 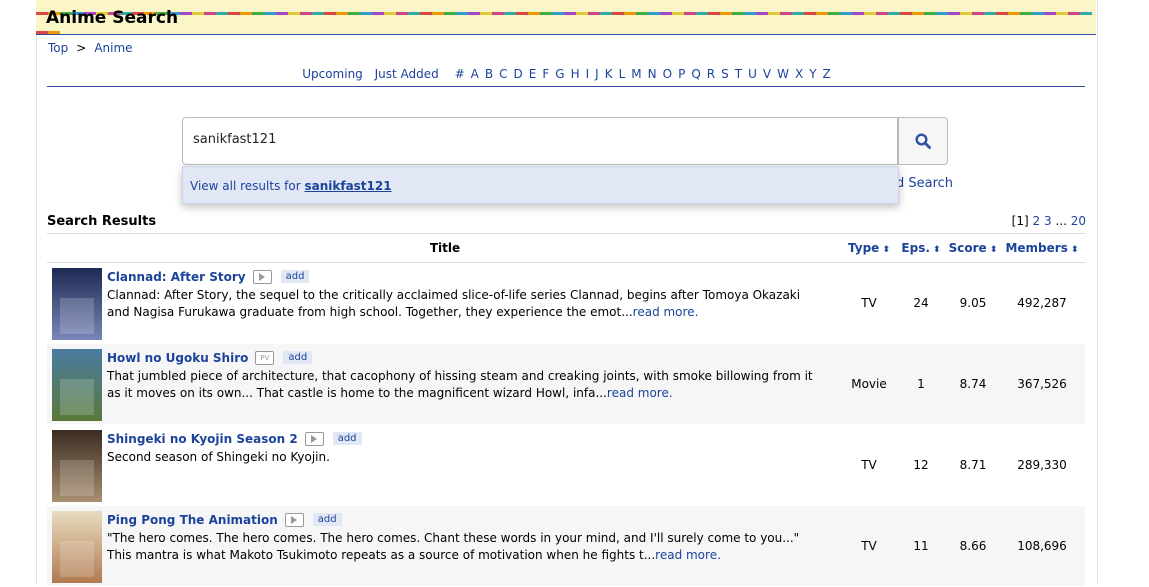 I want to click on letter-link-o: O, so click(x=667, y=74).